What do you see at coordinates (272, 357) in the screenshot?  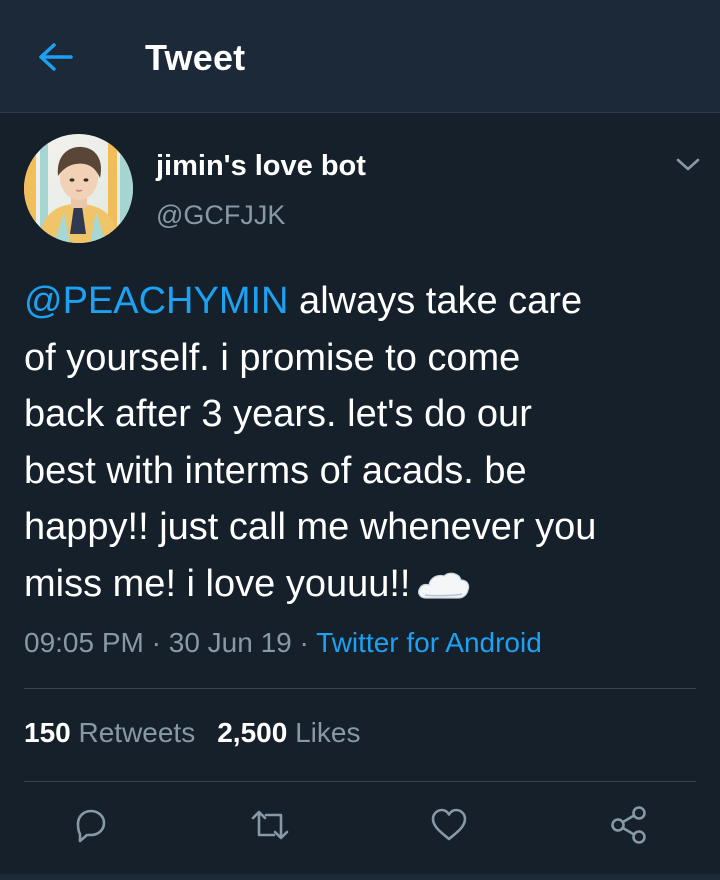 I see `tweet-text-line: of yourself. i promise to come` at bounding box center [272, 357].